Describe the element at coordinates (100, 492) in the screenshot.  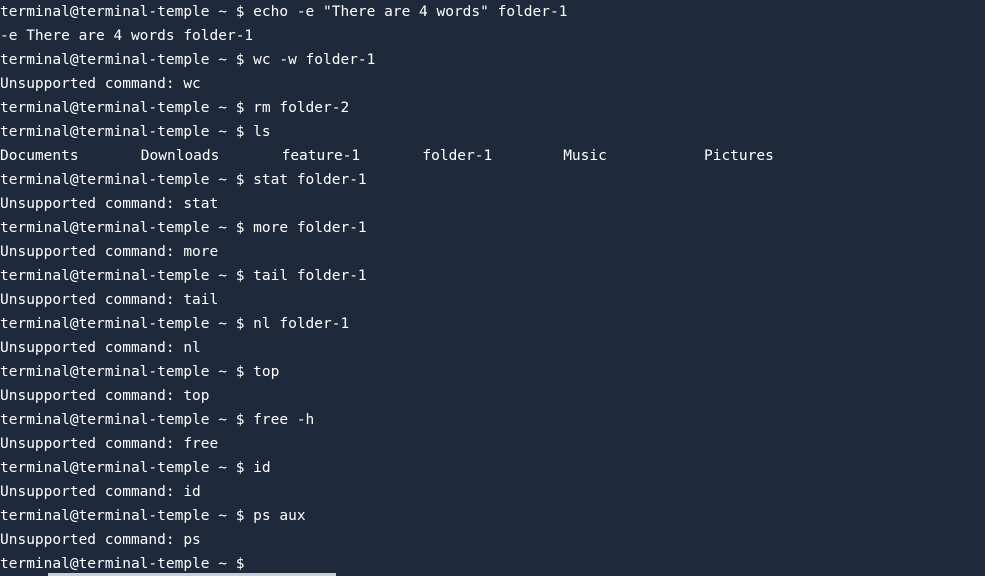
I see `command-output: Unsupported command: id` at that location.